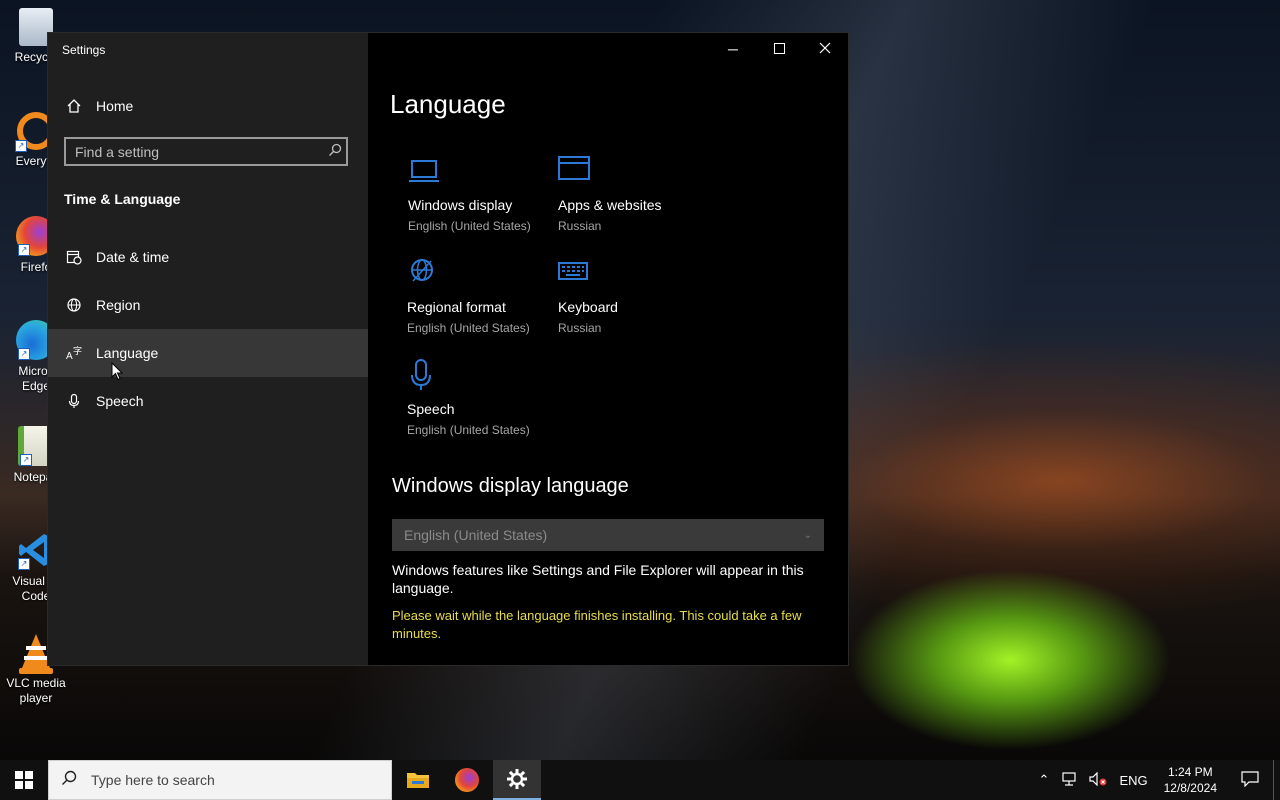 The width and height of the screenshot is (1280, 800). What do you see at coordinates (74, 305) in the screenshot?
I see `globe-icon` at bounding box center [74, 305].